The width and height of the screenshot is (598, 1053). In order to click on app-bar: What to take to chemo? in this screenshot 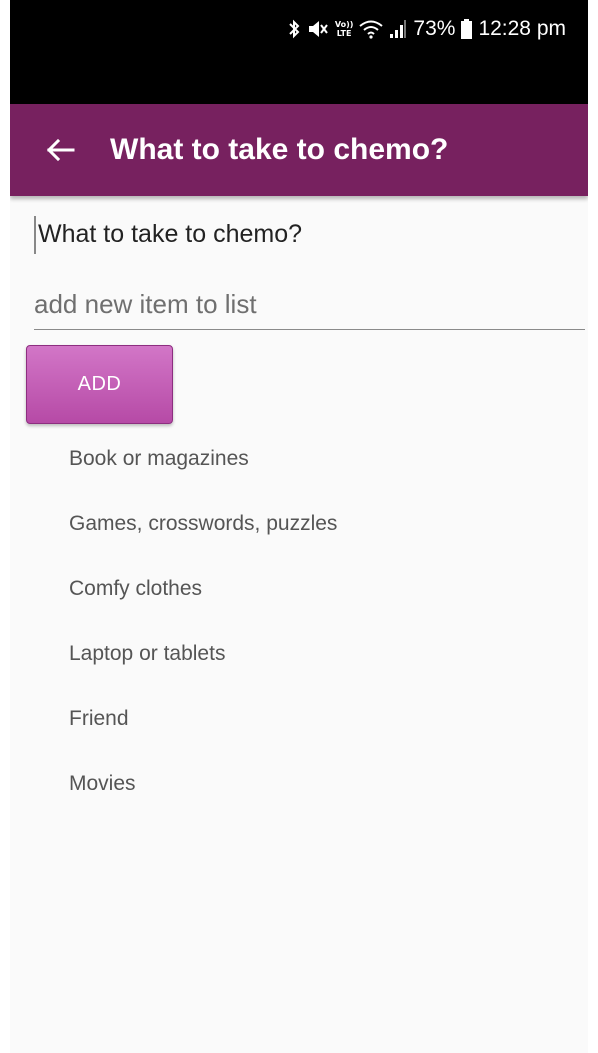, I will do `click(299, 150)`.